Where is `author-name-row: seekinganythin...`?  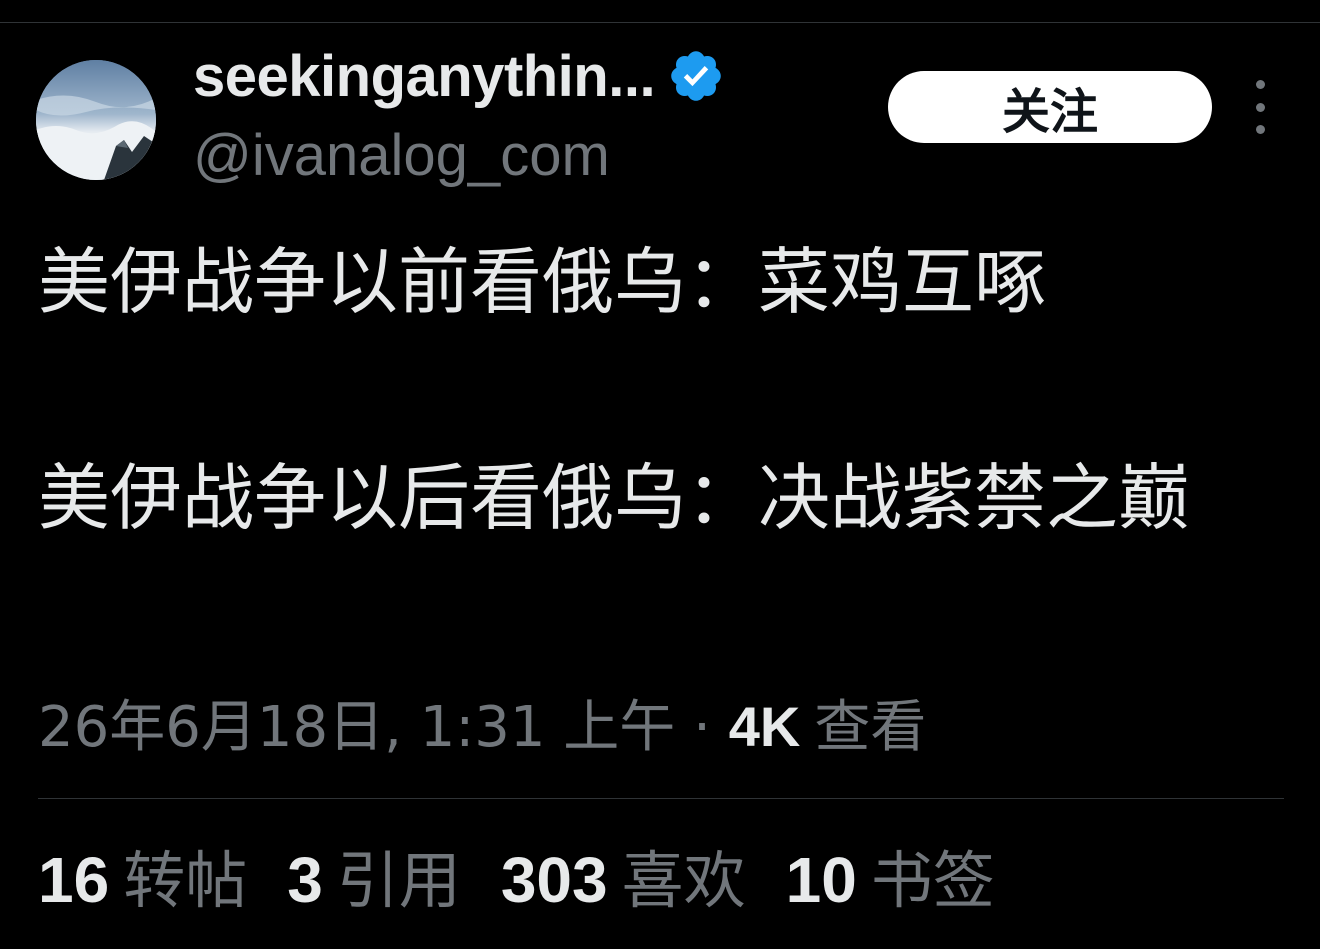
author-name-row: seekinganythin... is located at coordinates (459, 76).